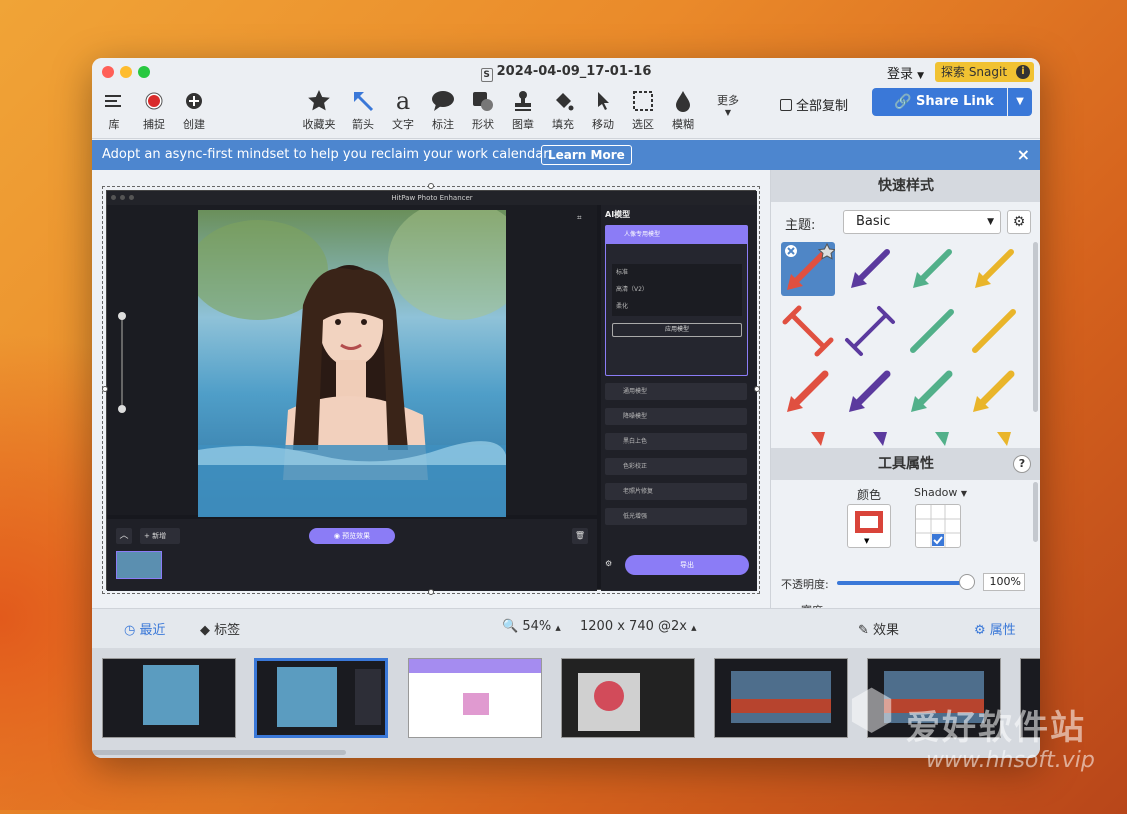 Image resolution: width=1127 pixels, height=814 pixels. I want to click on option-standard: 标准, so click(622, 272).